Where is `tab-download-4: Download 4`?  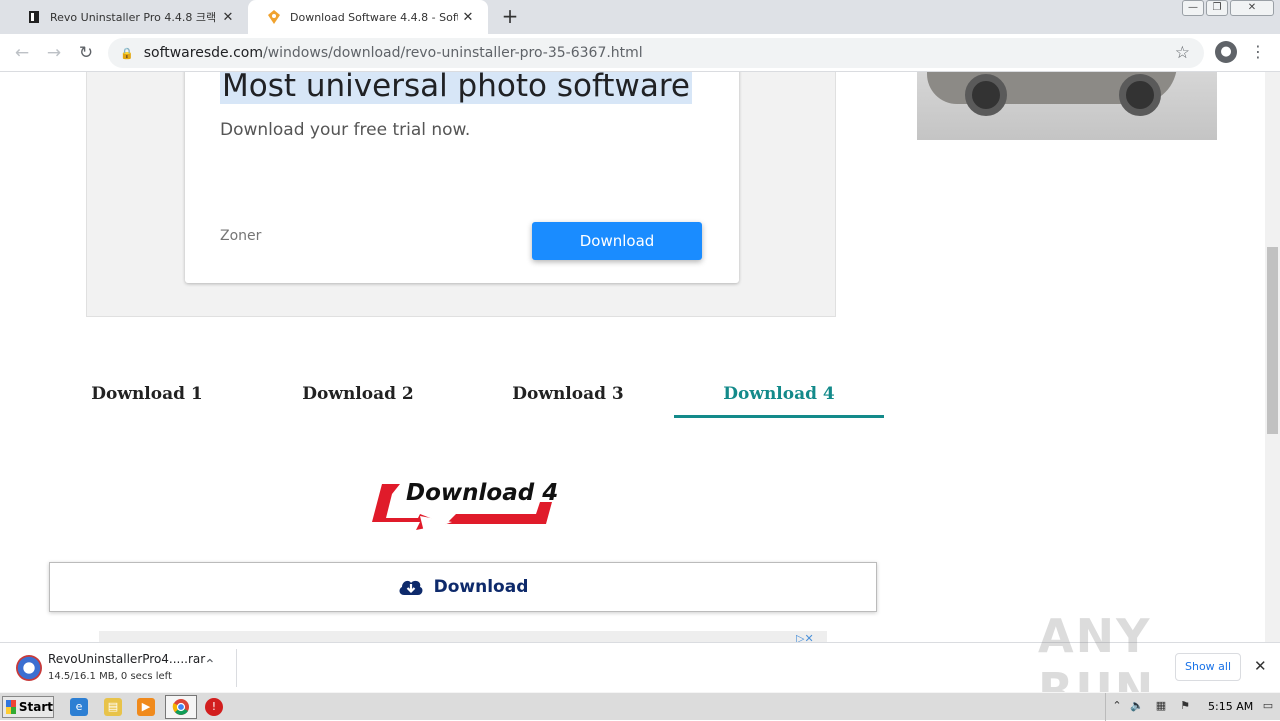 tab-download-4: Download 4 is located at coordinates (779, 400).